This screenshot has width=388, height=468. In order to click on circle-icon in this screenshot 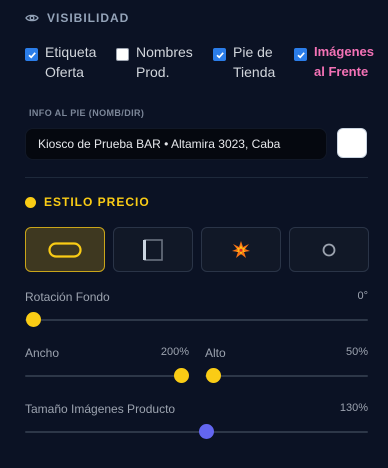, I will do `click(329, 249)`.